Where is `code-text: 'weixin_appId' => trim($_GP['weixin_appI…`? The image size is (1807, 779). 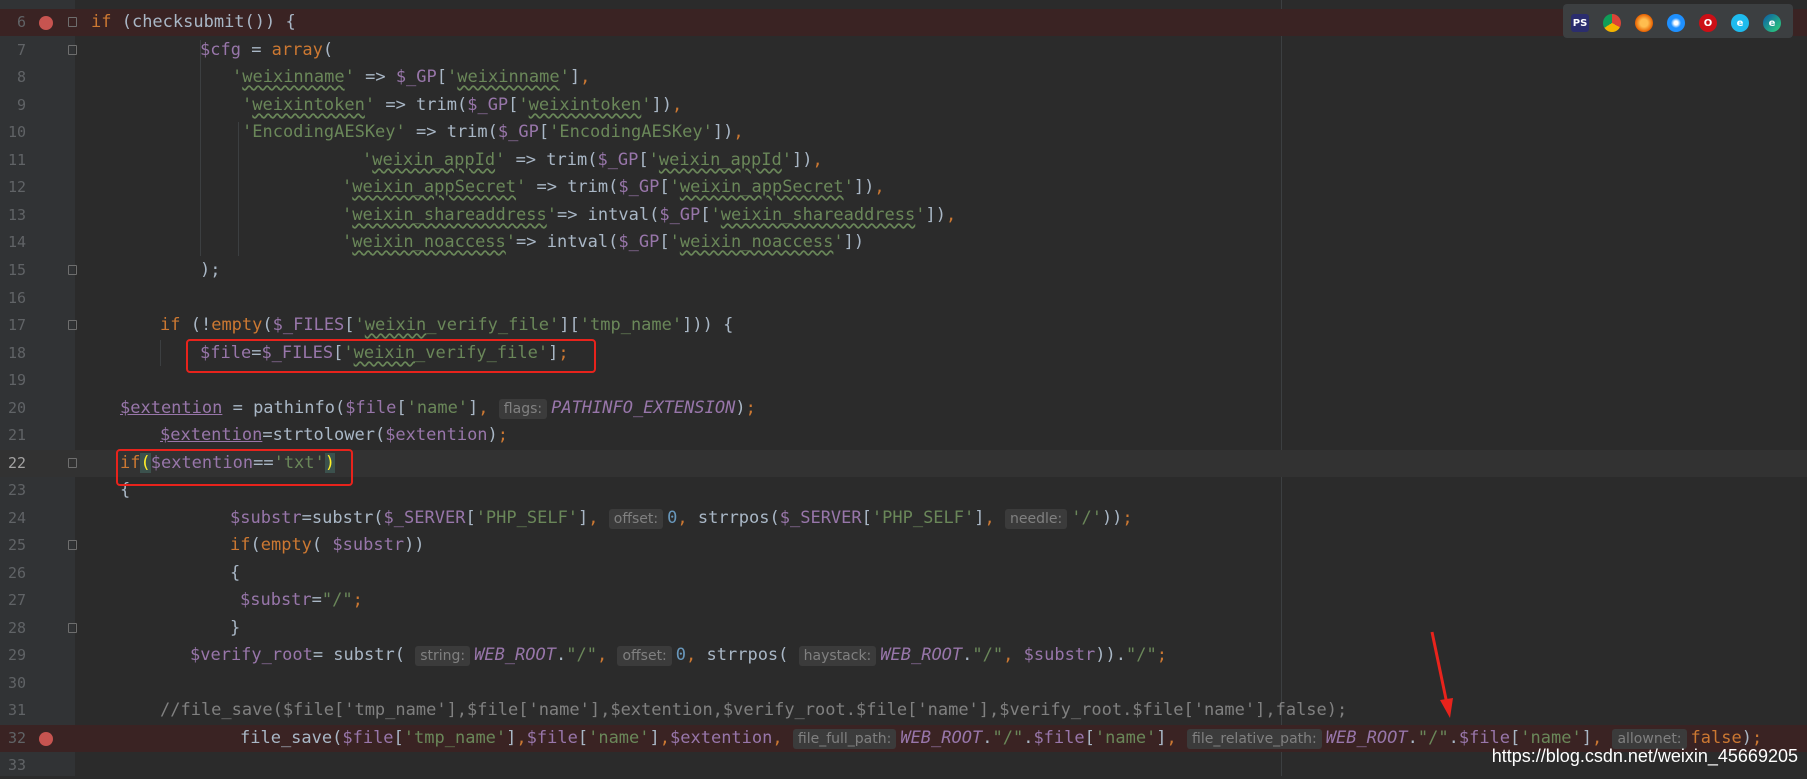
code-text: 'weixin_appId' => trim($_GP['weixin_appI… is located at coordinates (592, 160).